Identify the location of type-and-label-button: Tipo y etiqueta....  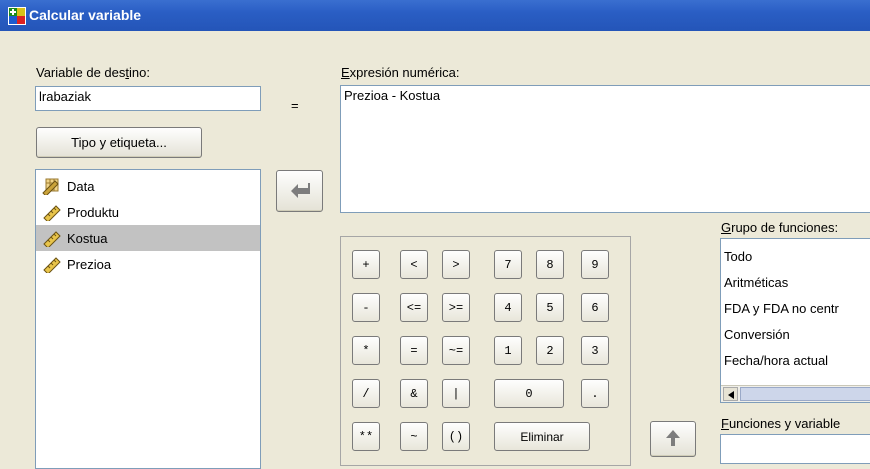
(119, 142).